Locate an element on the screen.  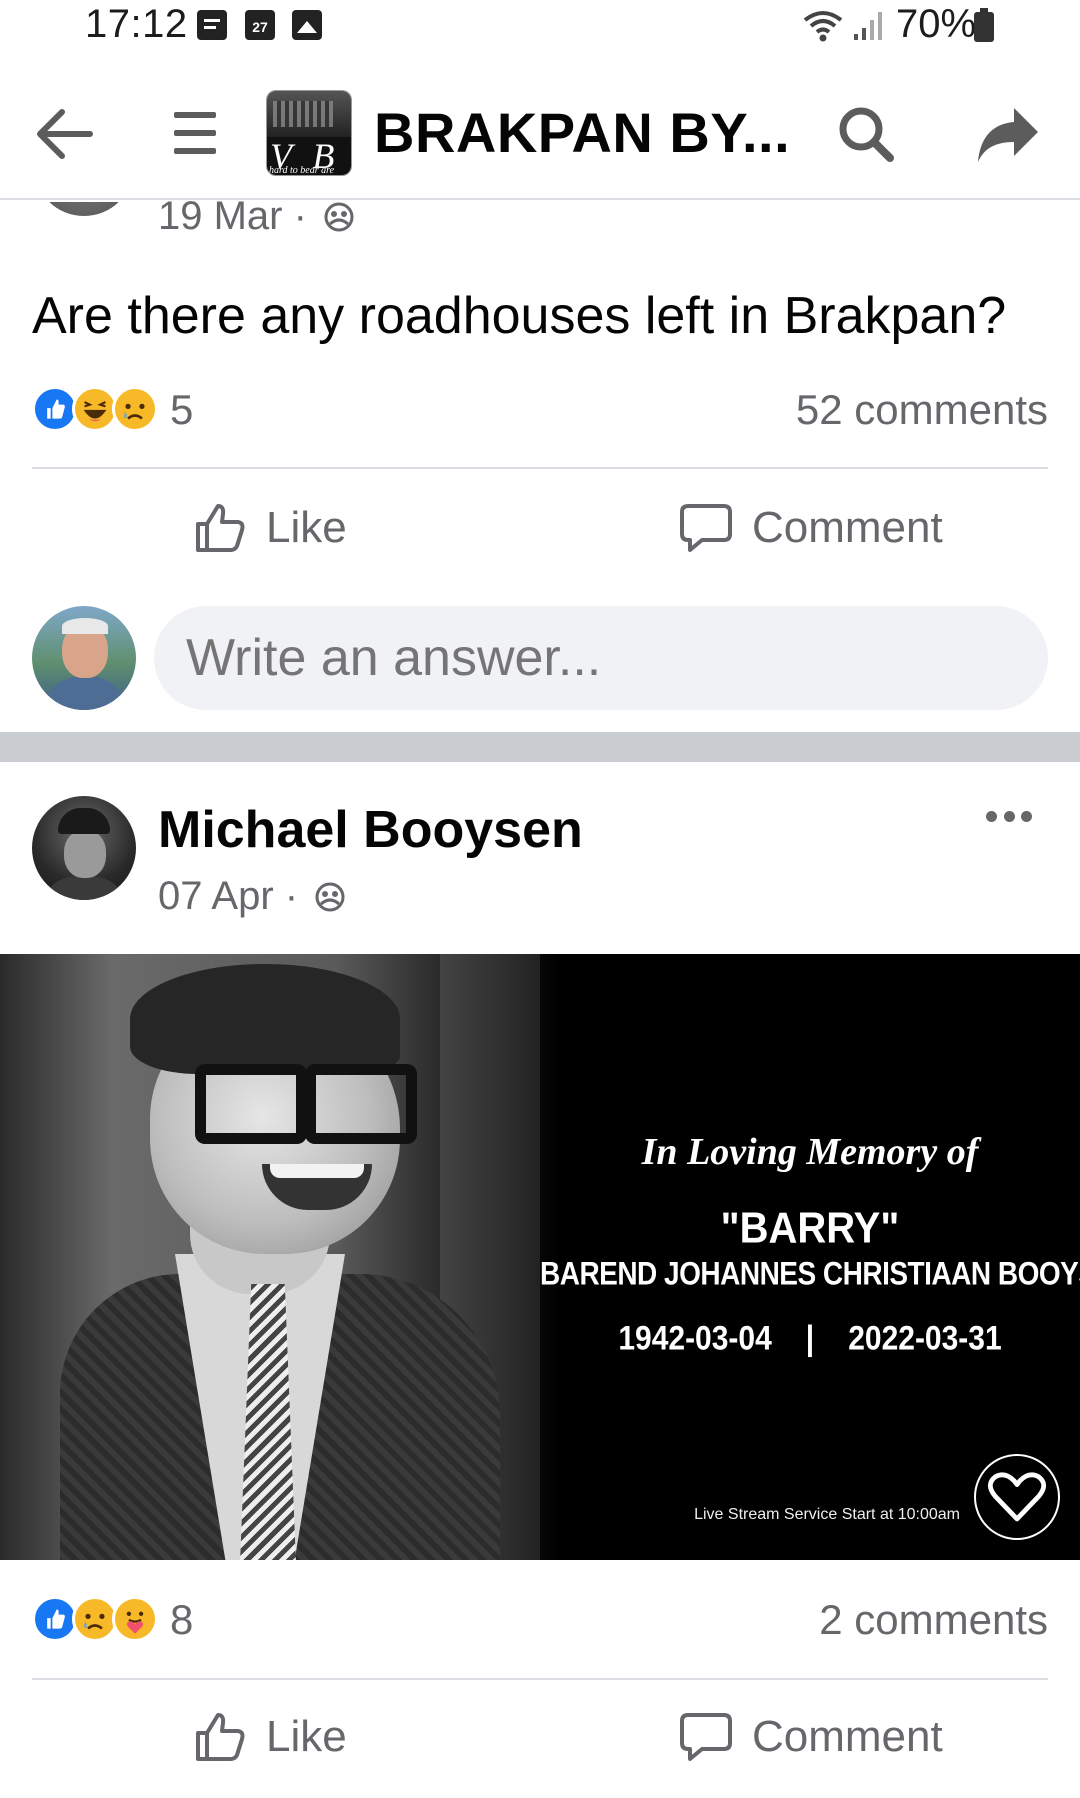
hamburger-menu-icon is located at coordinates (197, 134).